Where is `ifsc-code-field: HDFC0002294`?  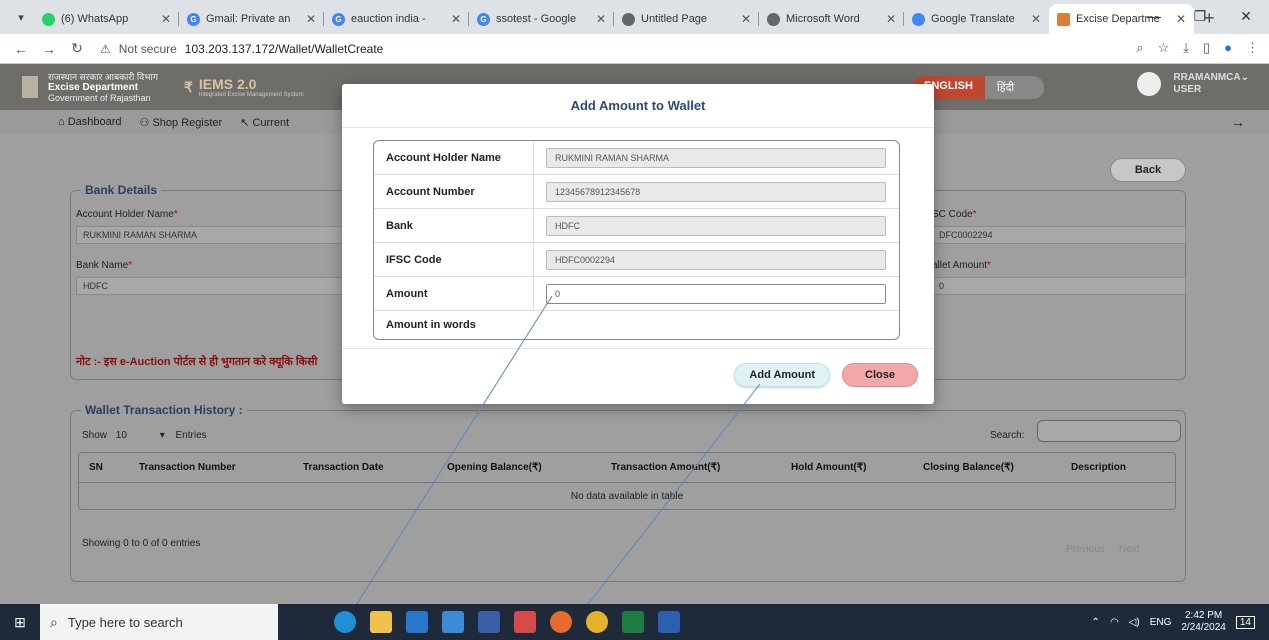
ifsc-code-field: HDFC0002294 is located at coordinates (716, 259).